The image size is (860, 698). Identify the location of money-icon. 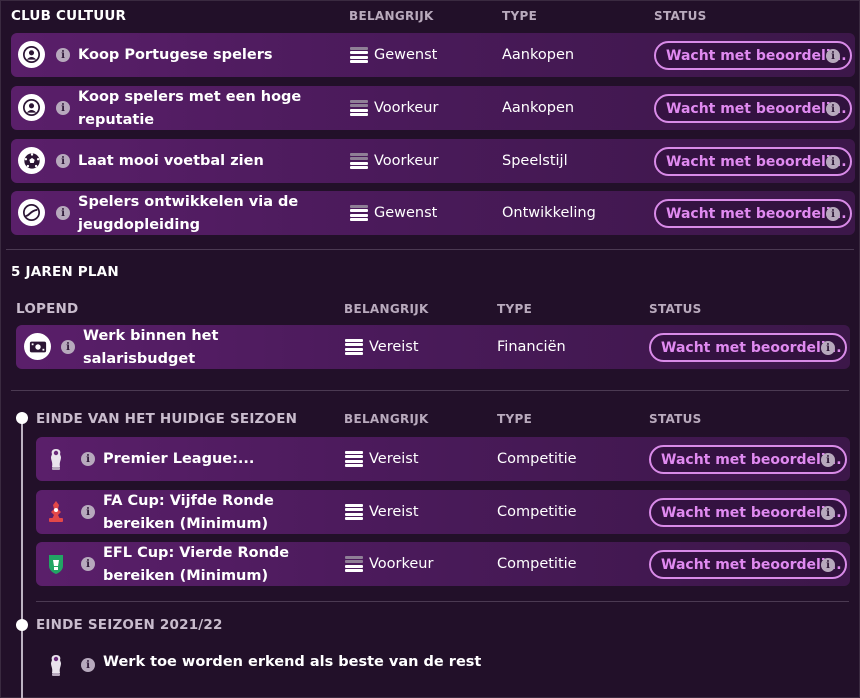
(37, 346).